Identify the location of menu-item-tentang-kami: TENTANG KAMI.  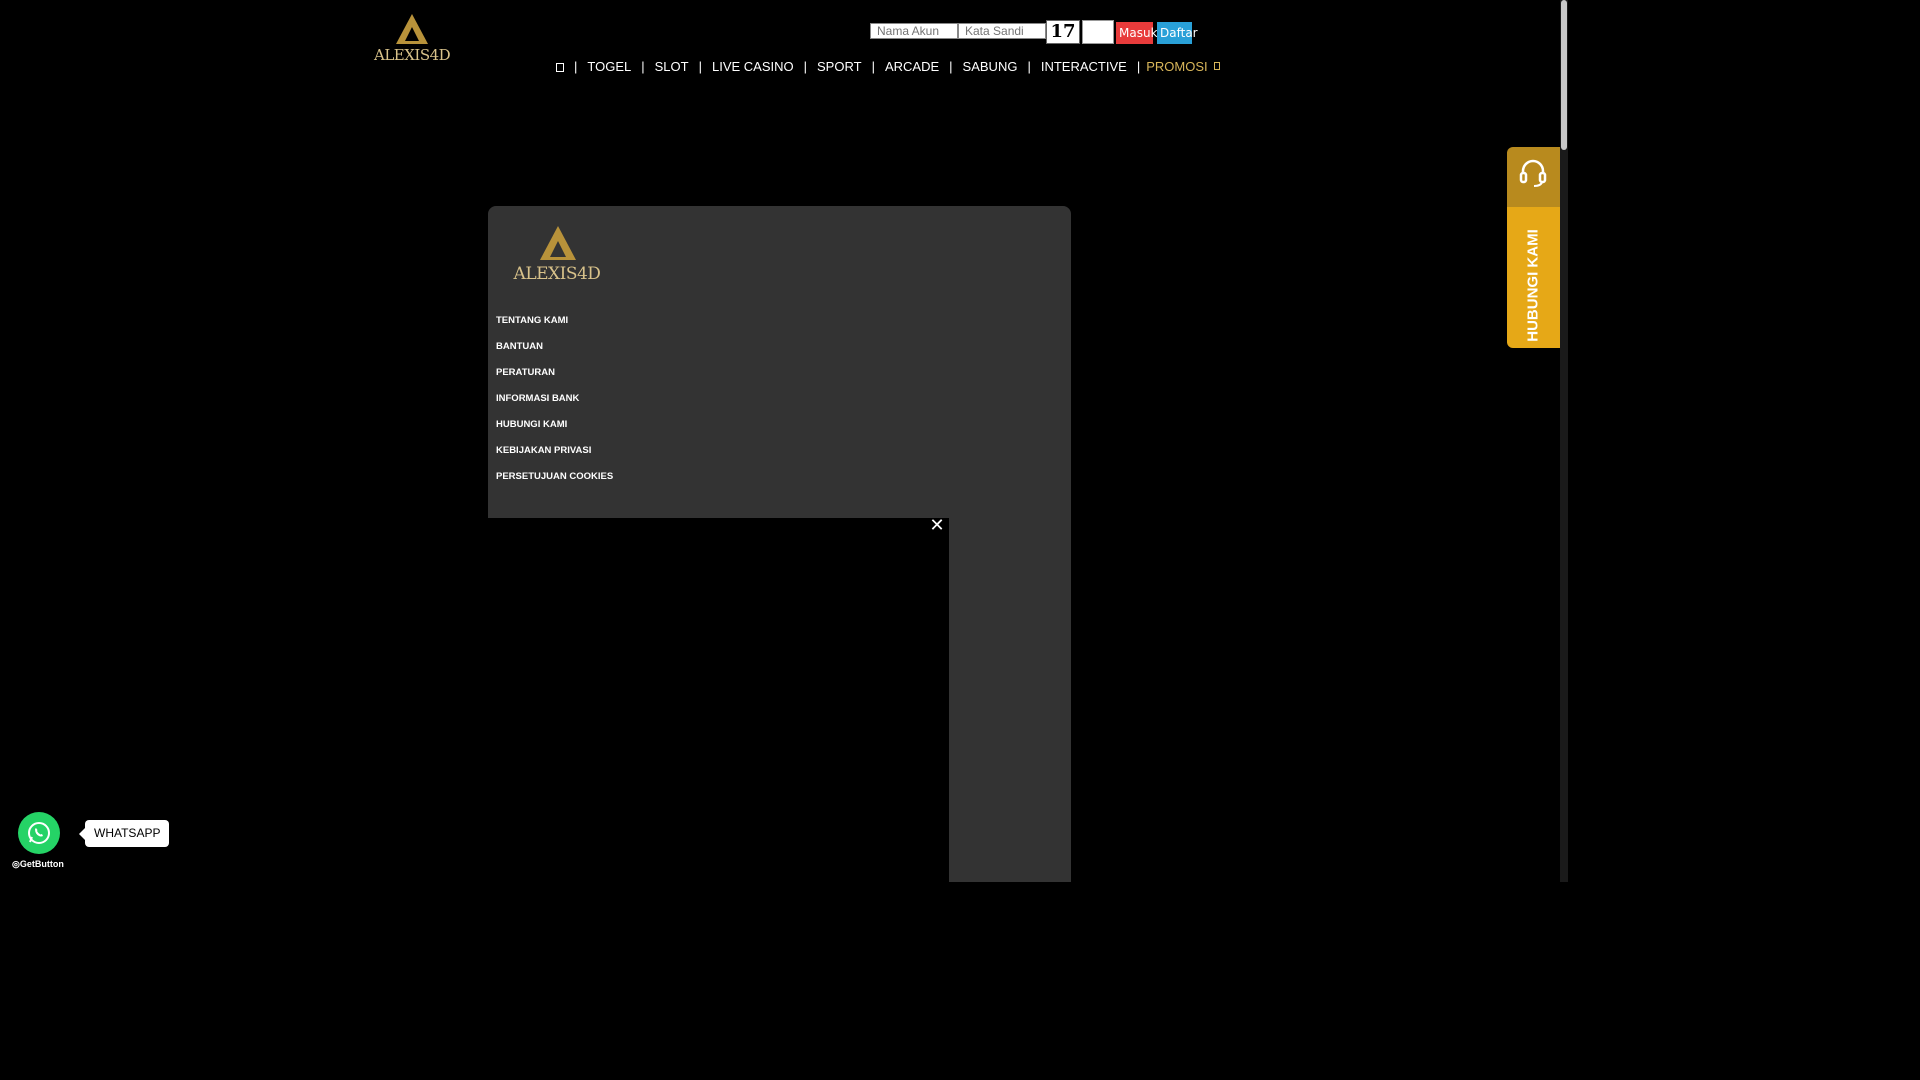
(554, 327).